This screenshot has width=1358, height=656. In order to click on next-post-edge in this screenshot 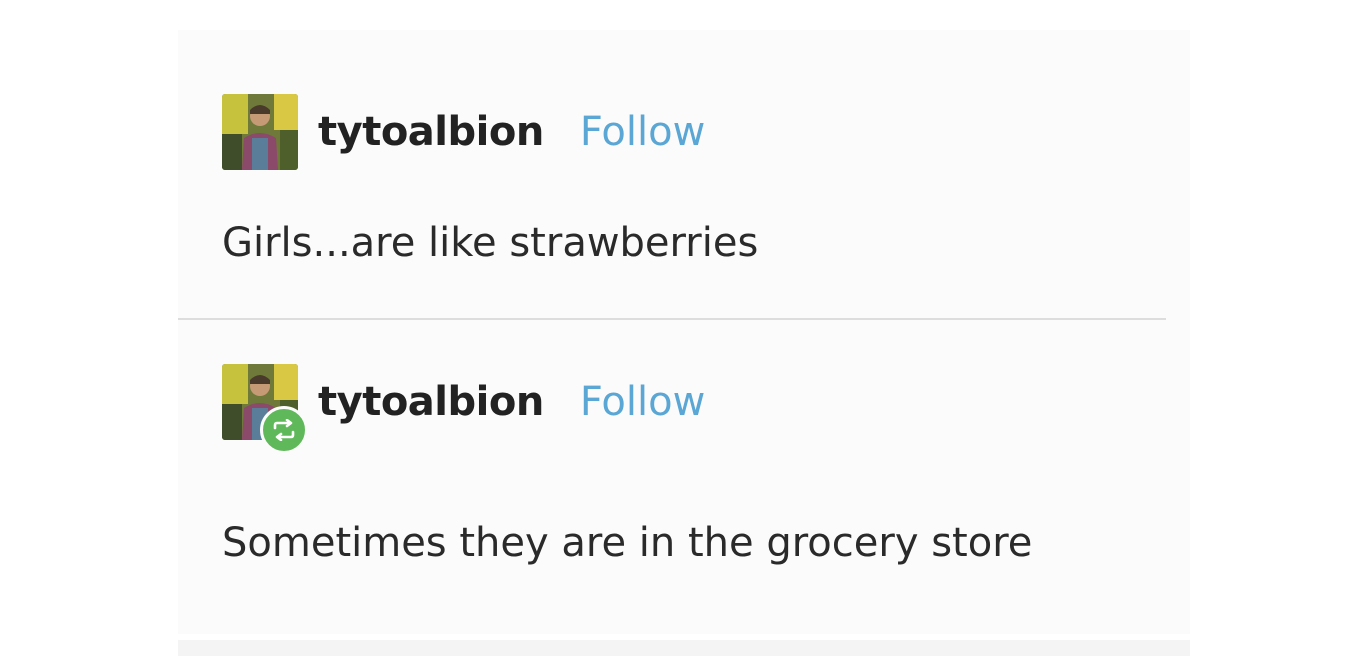, I will do `click(684, 648)`.